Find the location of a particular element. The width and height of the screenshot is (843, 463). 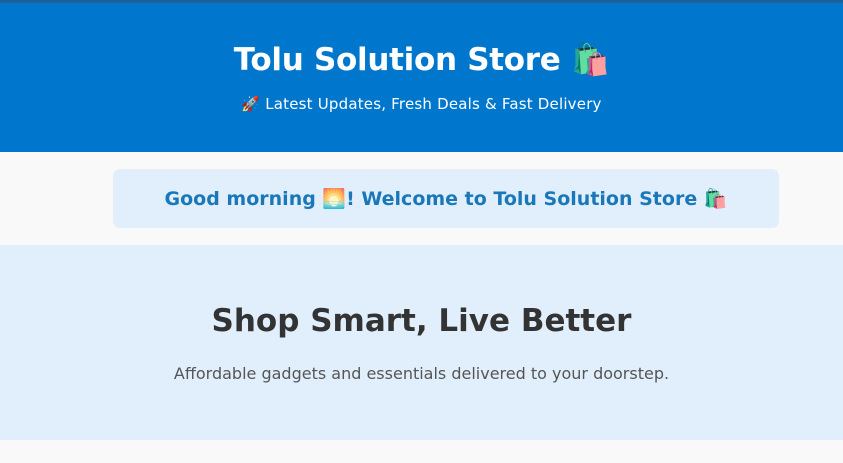

page-bottom is located at coordinates (421, 451).